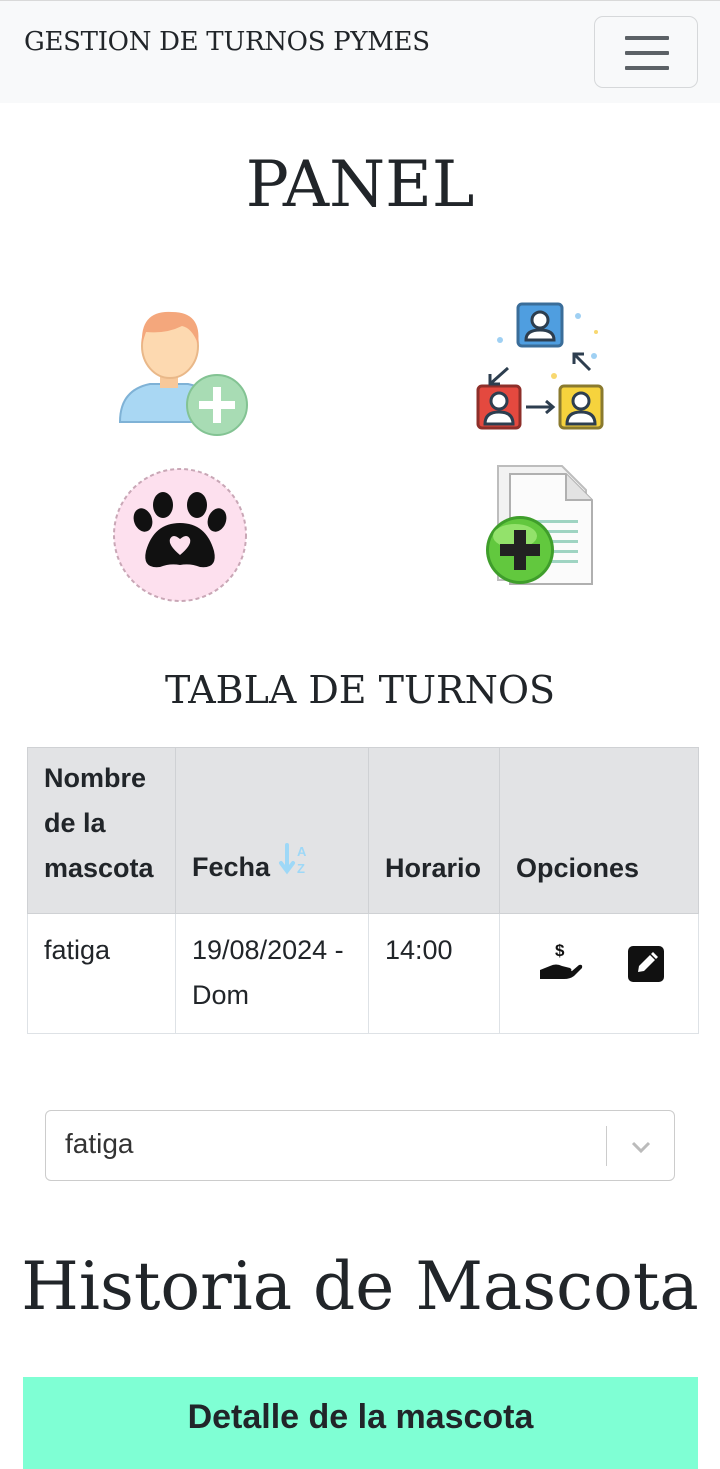 The width and height of the screenshot is (720, 1469). Describe the element at coordinates (360, 1145) in the screenshot. I see `mascota-select: fatiga` at that location.